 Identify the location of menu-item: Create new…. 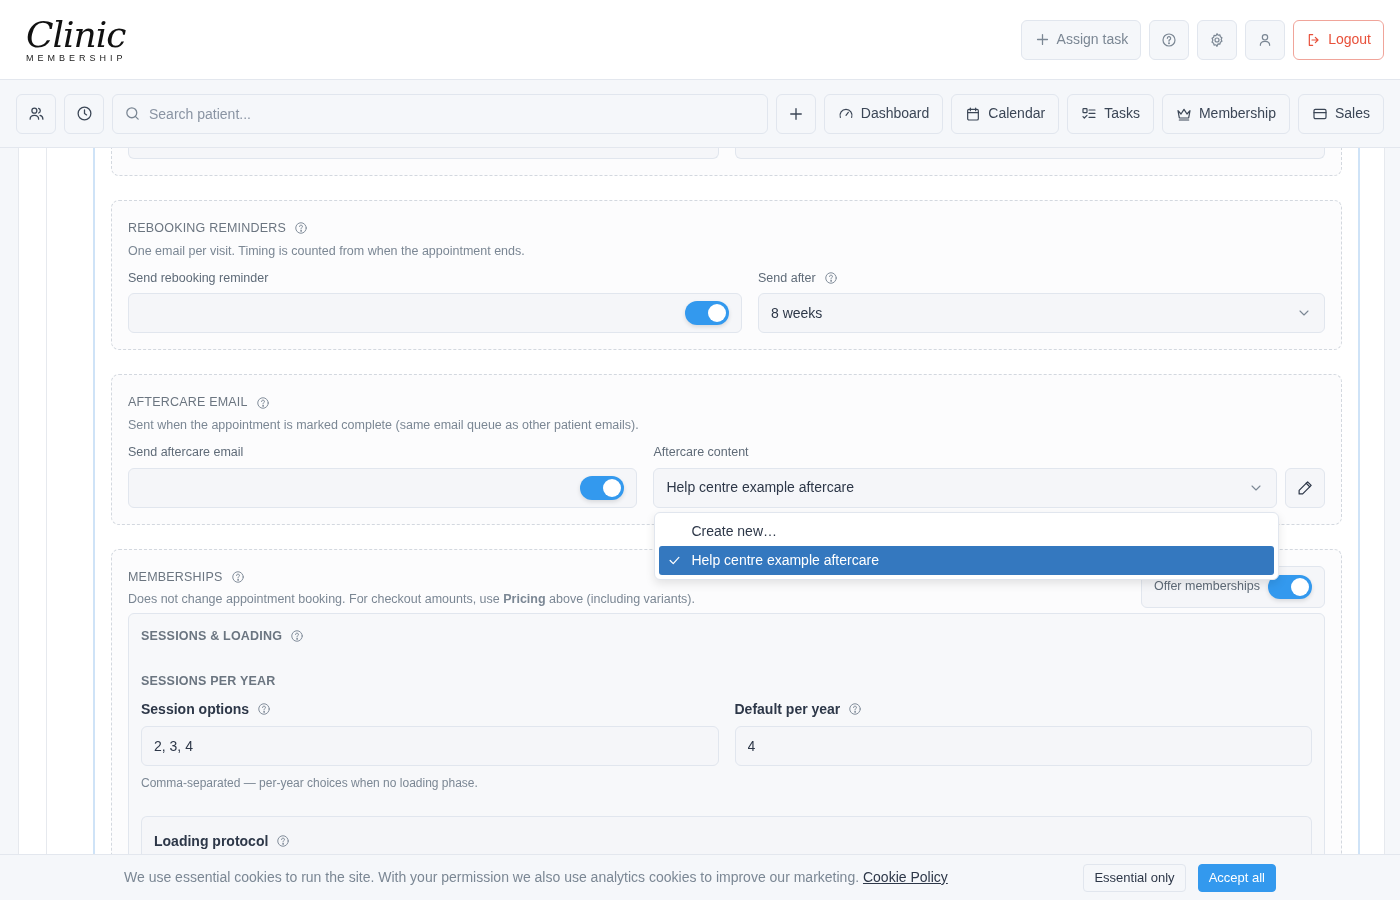
(966, 531).